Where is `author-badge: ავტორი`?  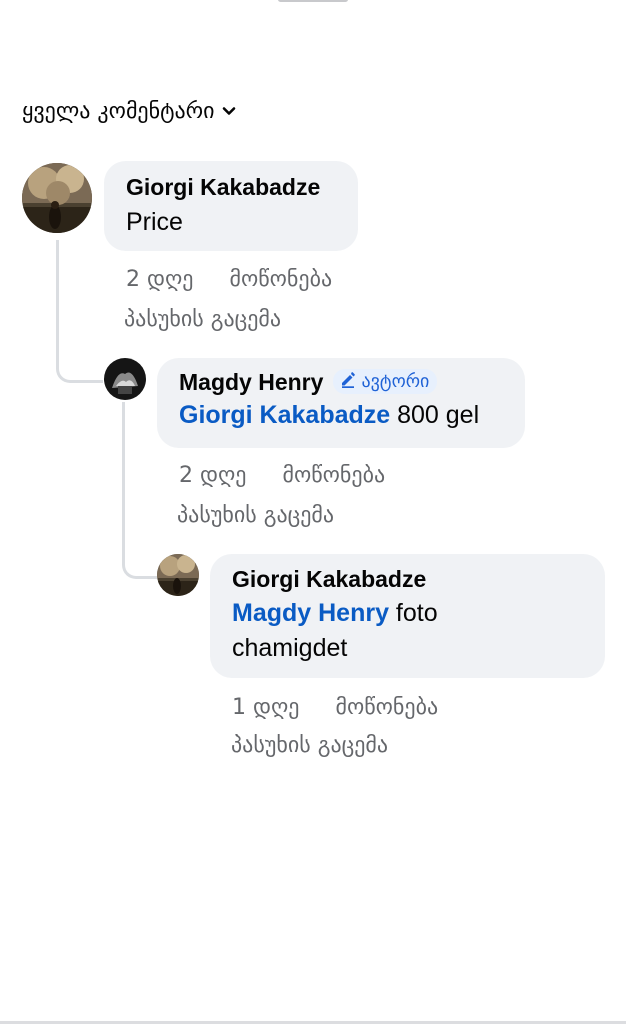
author-badge: ავტორი is located at coordinates (385, 381).